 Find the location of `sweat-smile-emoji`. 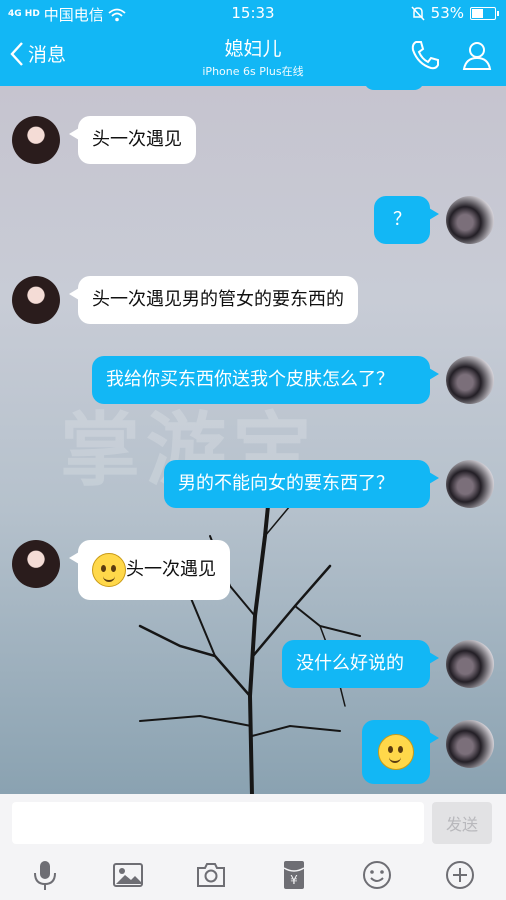

sweat-smile-emoji is located at coordinates (109, 570).